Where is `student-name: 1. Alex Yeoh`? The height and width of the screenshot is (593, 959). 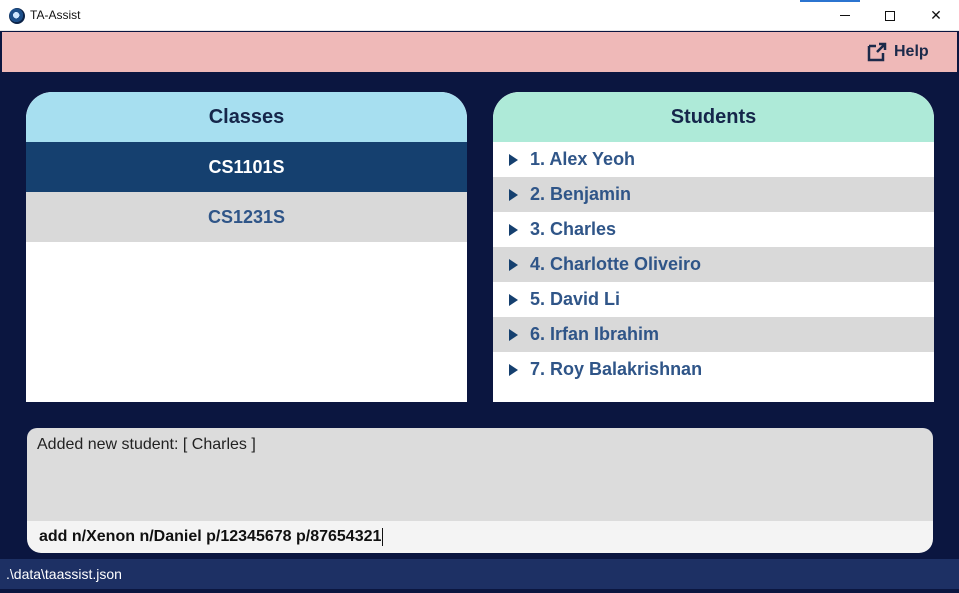
student-name: 1. Alex Yeoh is located at coordinates (583, 159).